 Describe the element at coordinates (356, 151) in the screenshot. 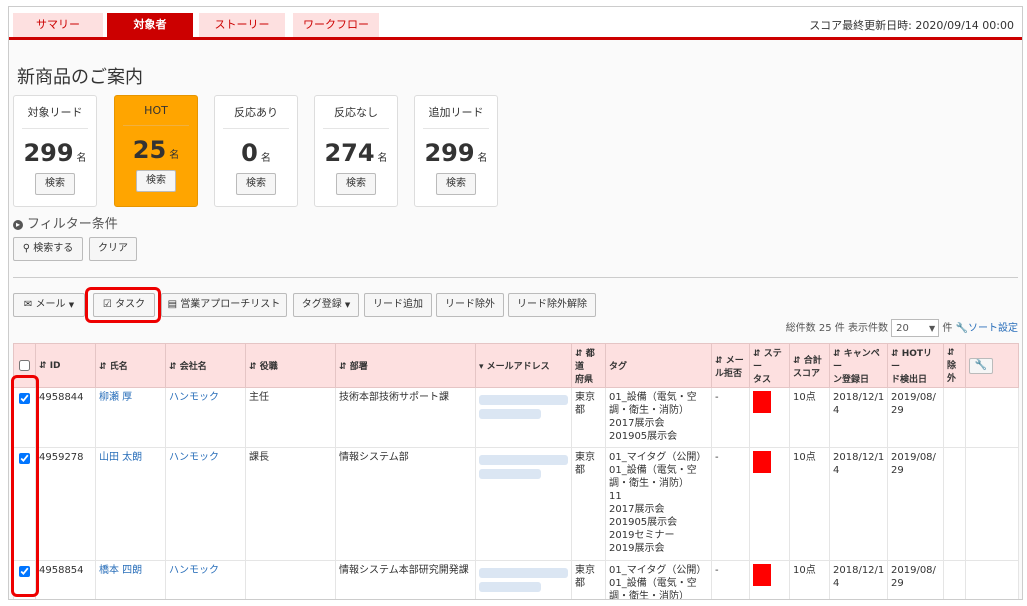

I see `stat-card-no-response: 反応なし 274 名 検索` at that location.